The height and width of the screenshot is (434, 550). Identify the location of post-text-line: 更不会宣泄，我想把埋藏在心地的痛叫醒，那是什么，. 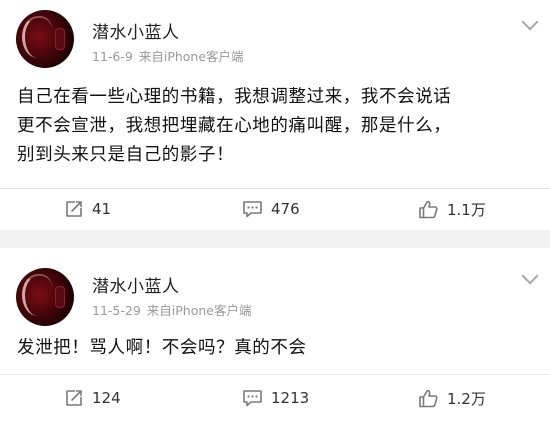
(234, 126).